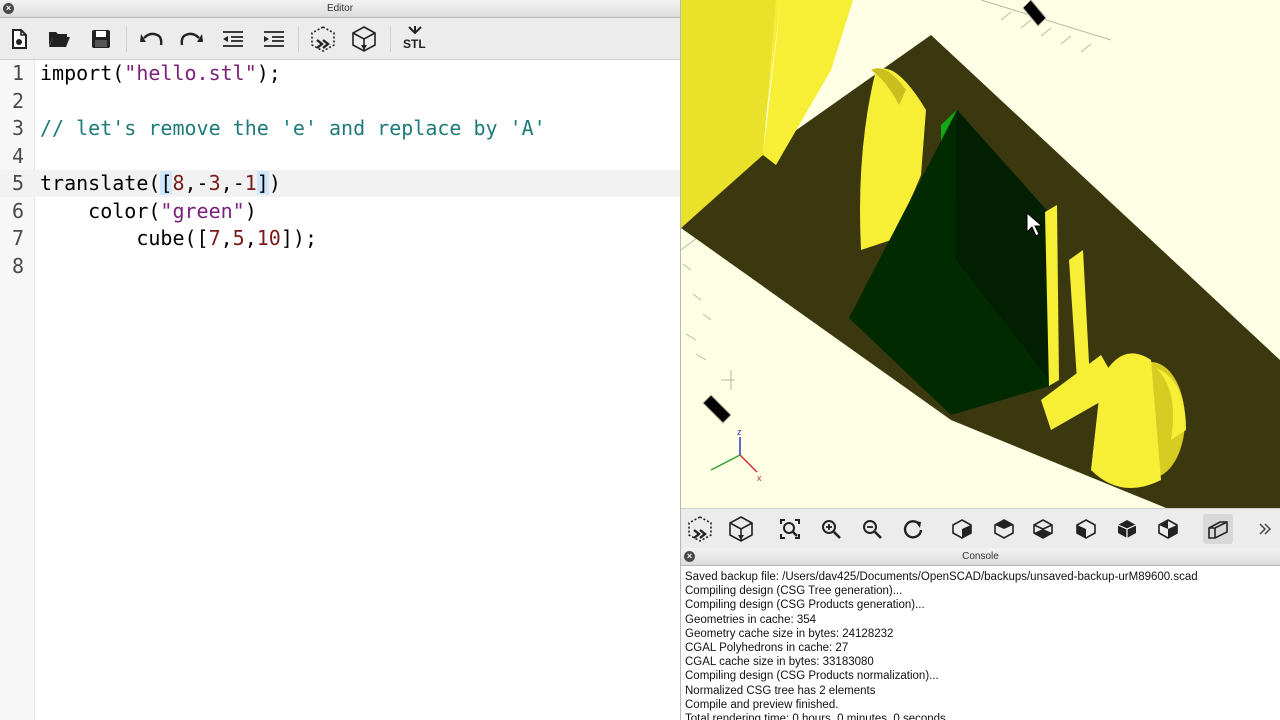  What do you see at coordinates (872, 529) in the screenshot?
I see `zoom-out-button` at bounding box center [872, 529].